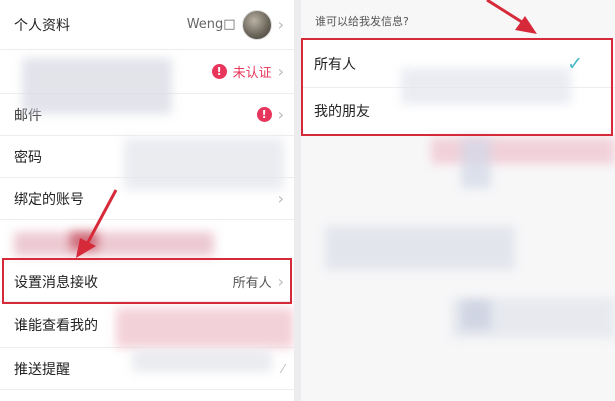  What do you see at coordinates (49, 199) in the screenshot?
I see `linked-accounts-label: 绑定的账号` at bounding box center [49, 199].